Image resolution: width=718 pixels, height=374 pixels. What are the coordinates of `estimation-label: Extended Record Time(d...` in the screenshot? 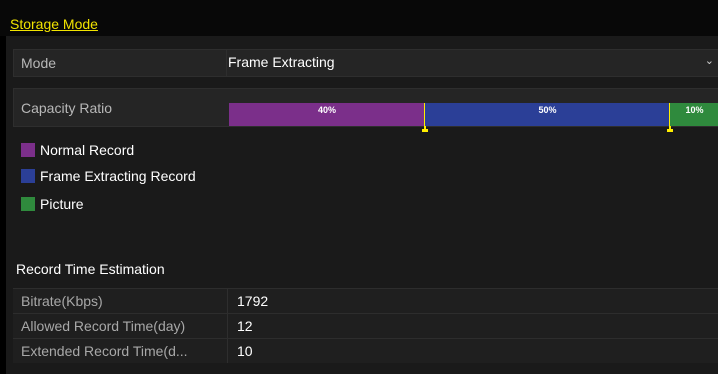 It's located at (104, 351).